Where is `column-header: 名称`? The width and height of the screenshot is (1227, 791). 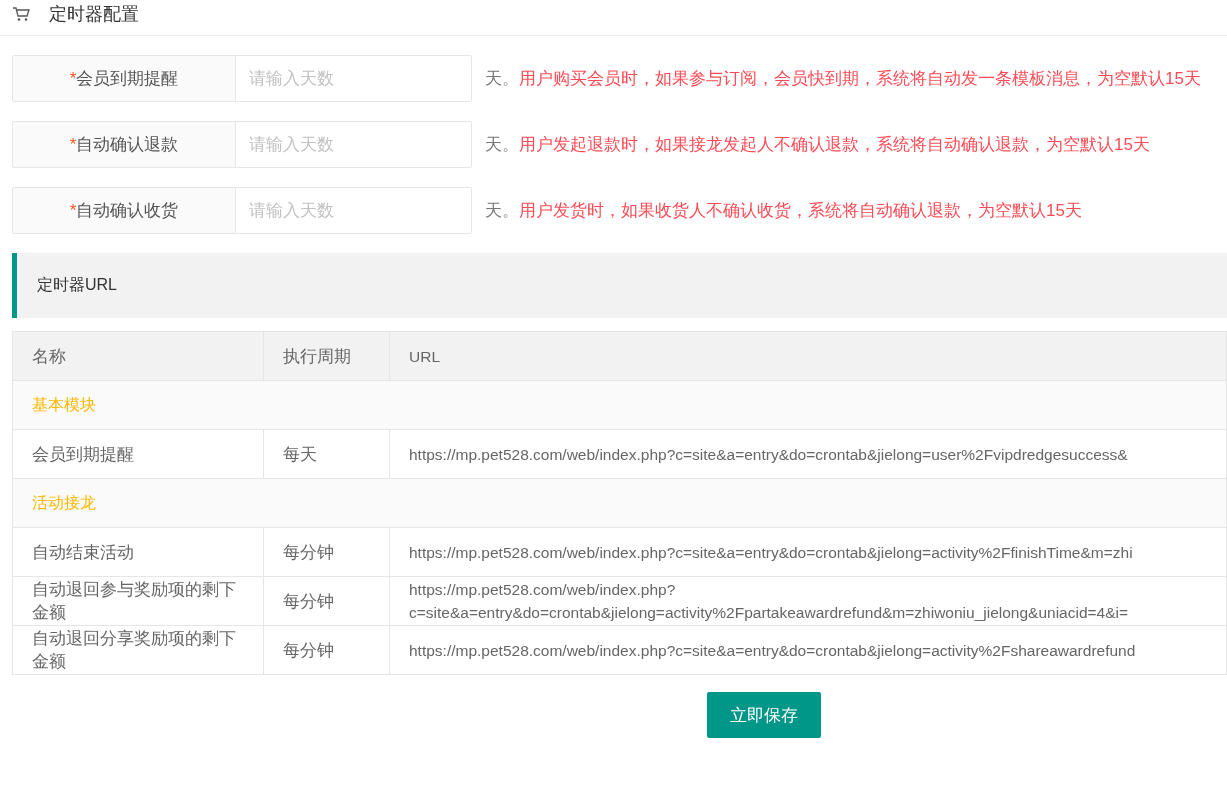
column-header: 名称 is located at coordinates (138, 356).